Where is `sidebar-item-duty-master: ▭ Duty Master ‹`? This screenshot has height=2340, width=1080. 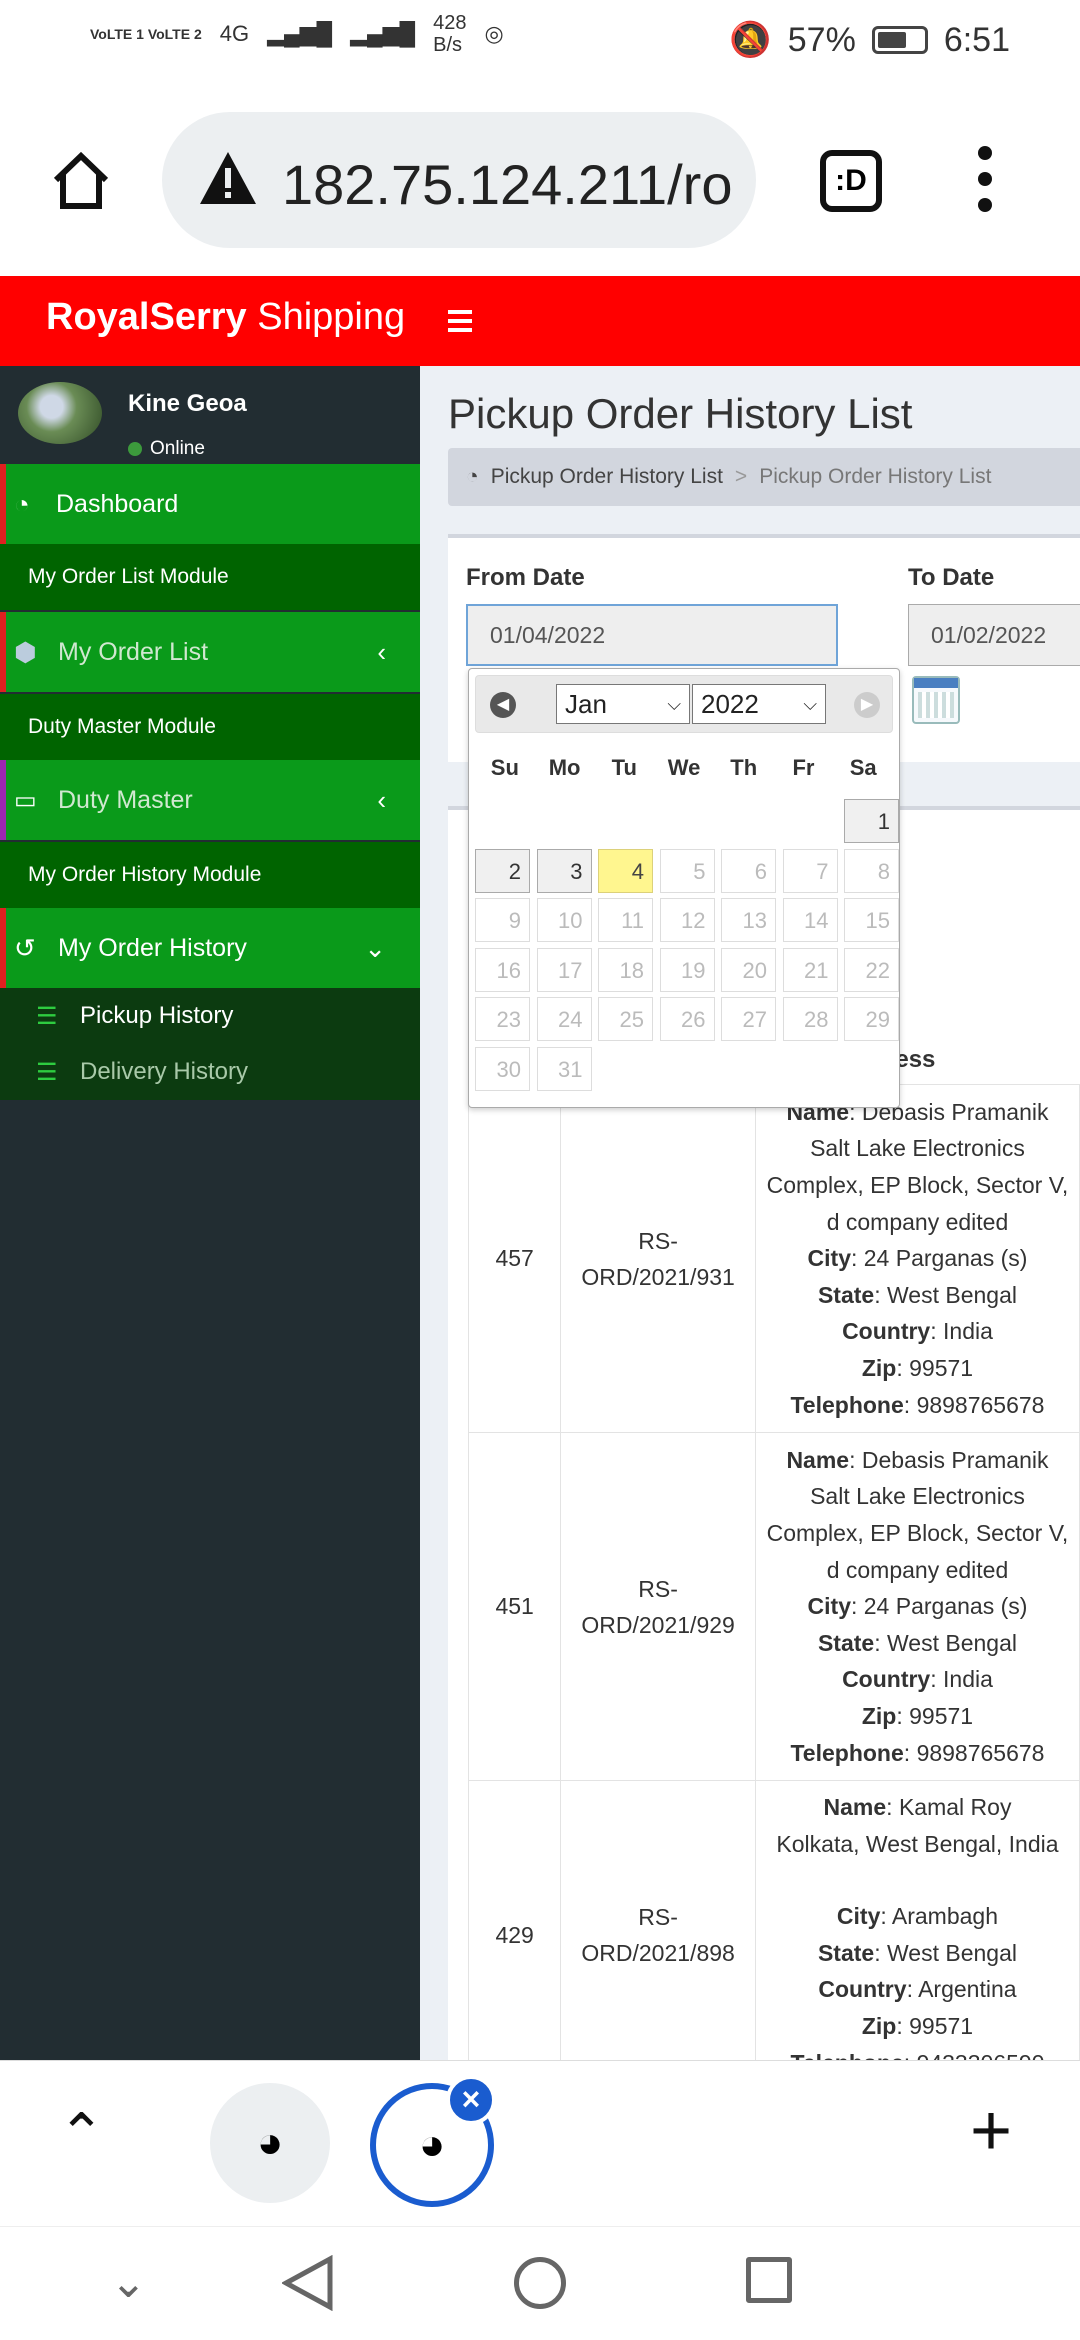 sidebar-item-duty-master: ▭ Duty Master ‹ is located at coordinates (210, 800).